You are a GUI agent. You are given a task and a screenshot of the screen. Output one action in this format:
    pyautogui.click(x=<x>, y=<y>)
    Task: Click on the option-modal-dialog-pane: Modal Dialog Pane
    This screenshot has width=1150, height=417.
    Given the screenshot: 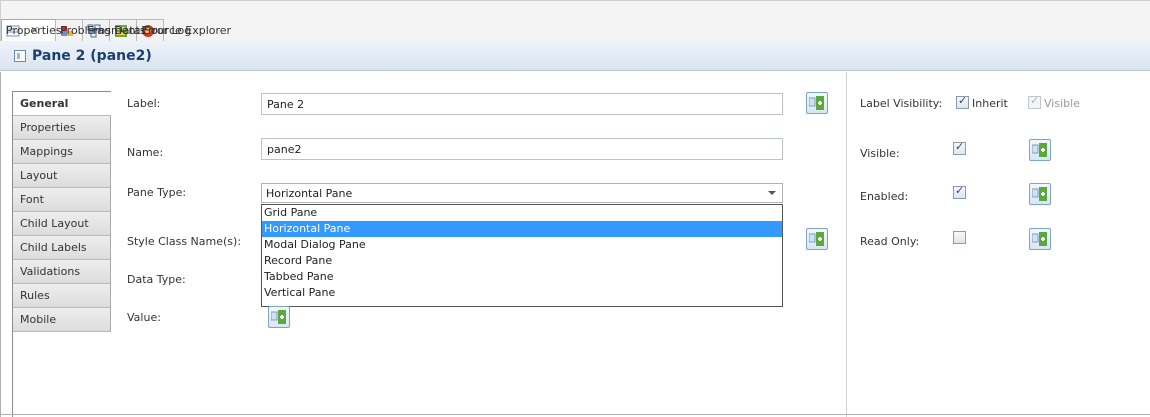 What is the action you would take?
    pyautogui.click(x=522, y=245)
    